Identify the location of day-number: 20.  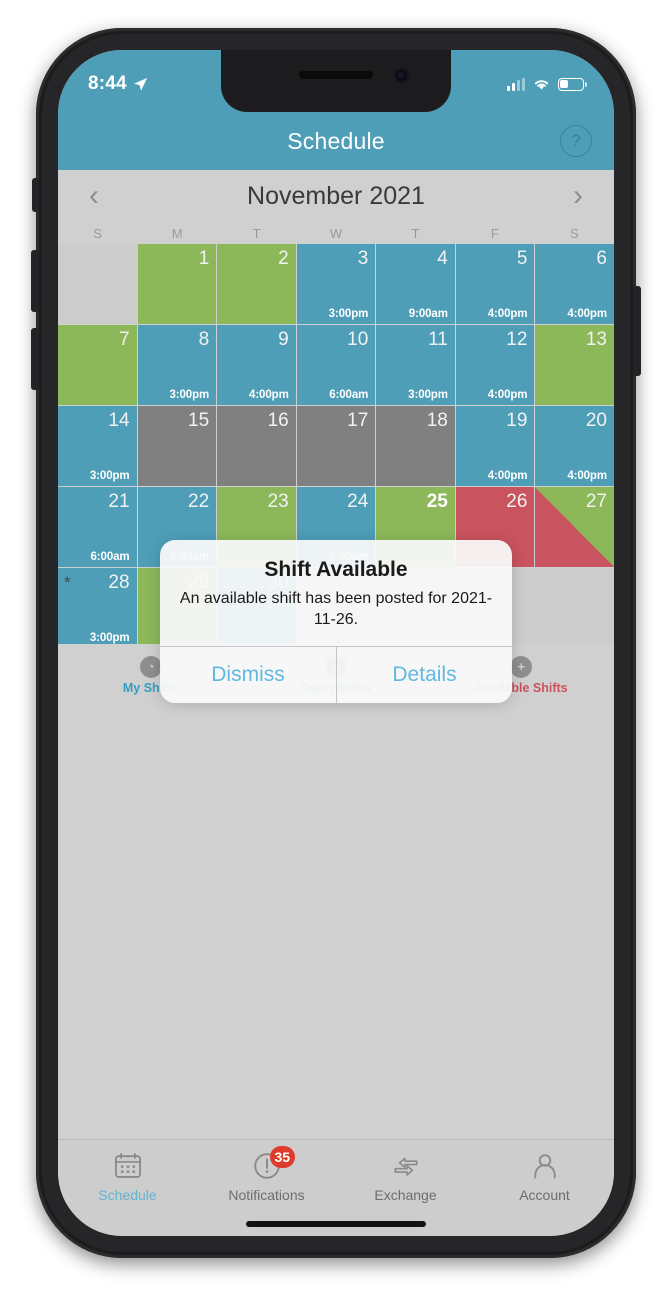
(596, 420).